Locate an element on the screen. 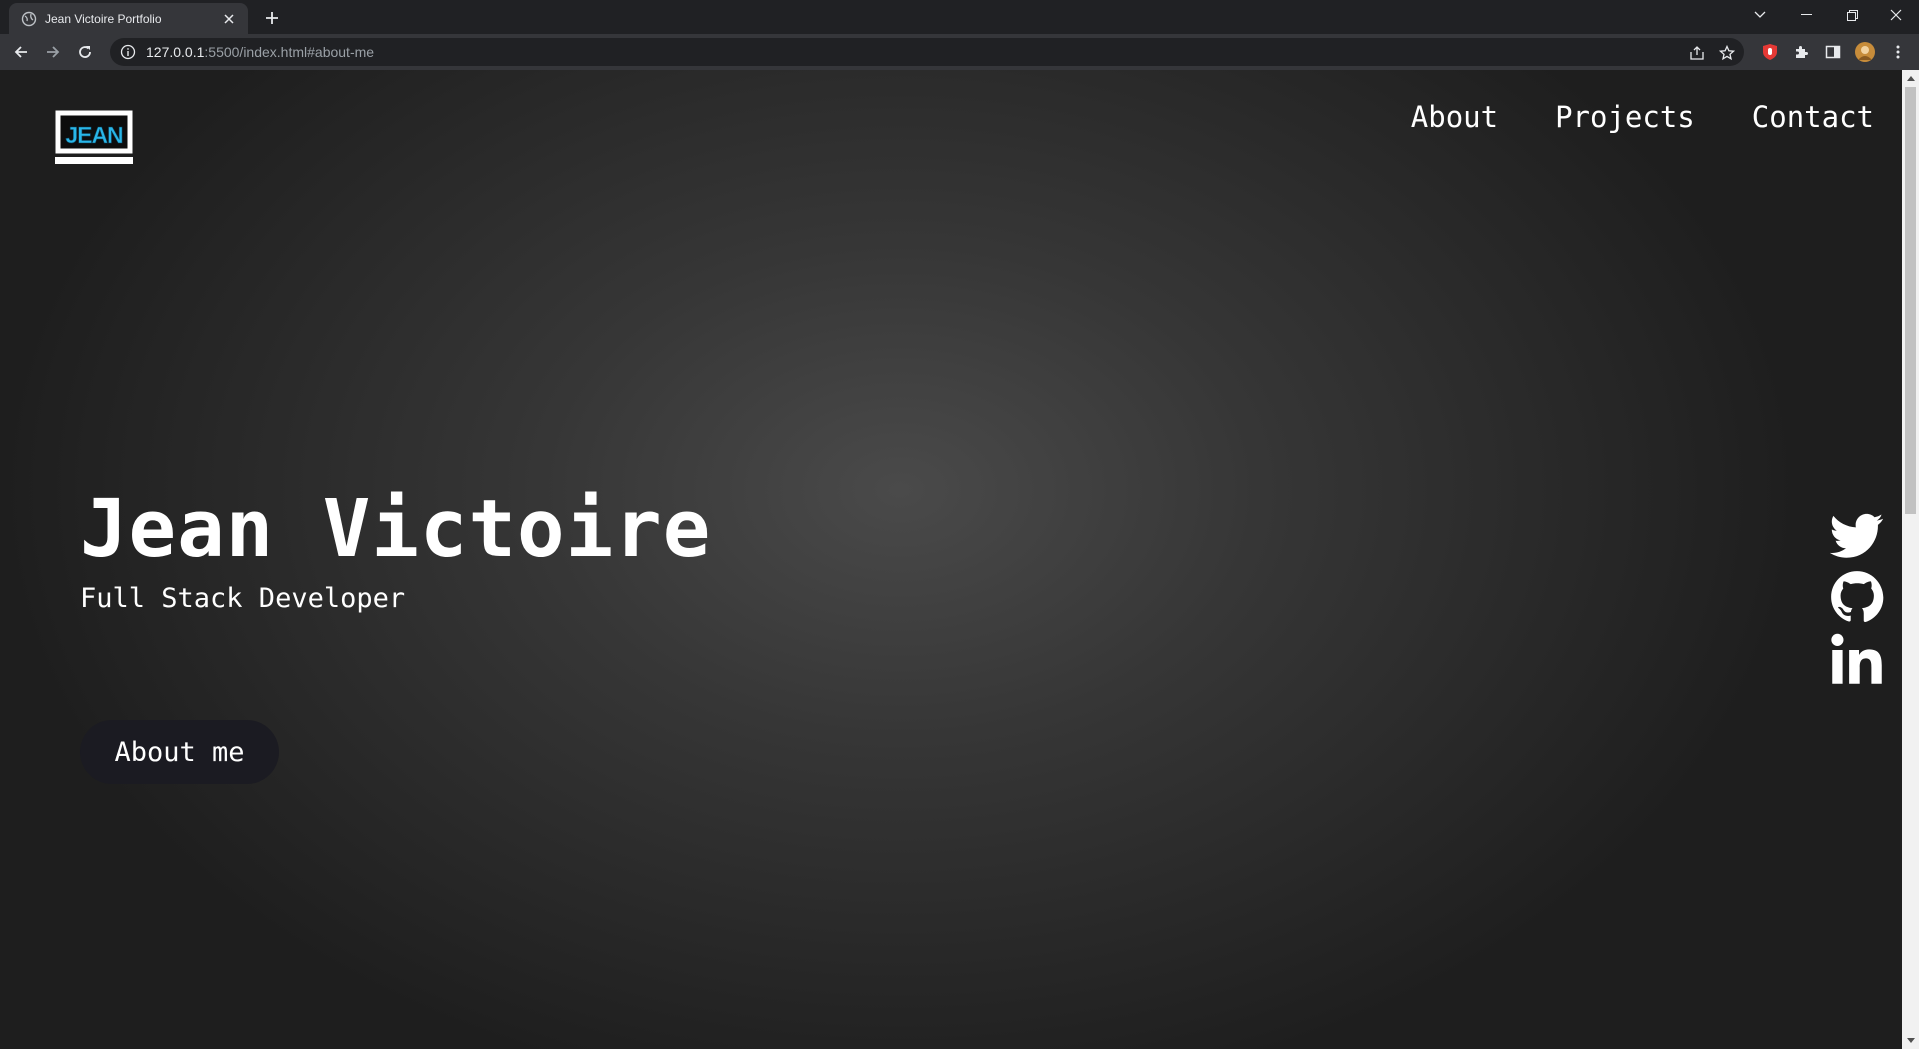 The image size is (1919, 1049). github-icon is located at coordinates (1857, 597).